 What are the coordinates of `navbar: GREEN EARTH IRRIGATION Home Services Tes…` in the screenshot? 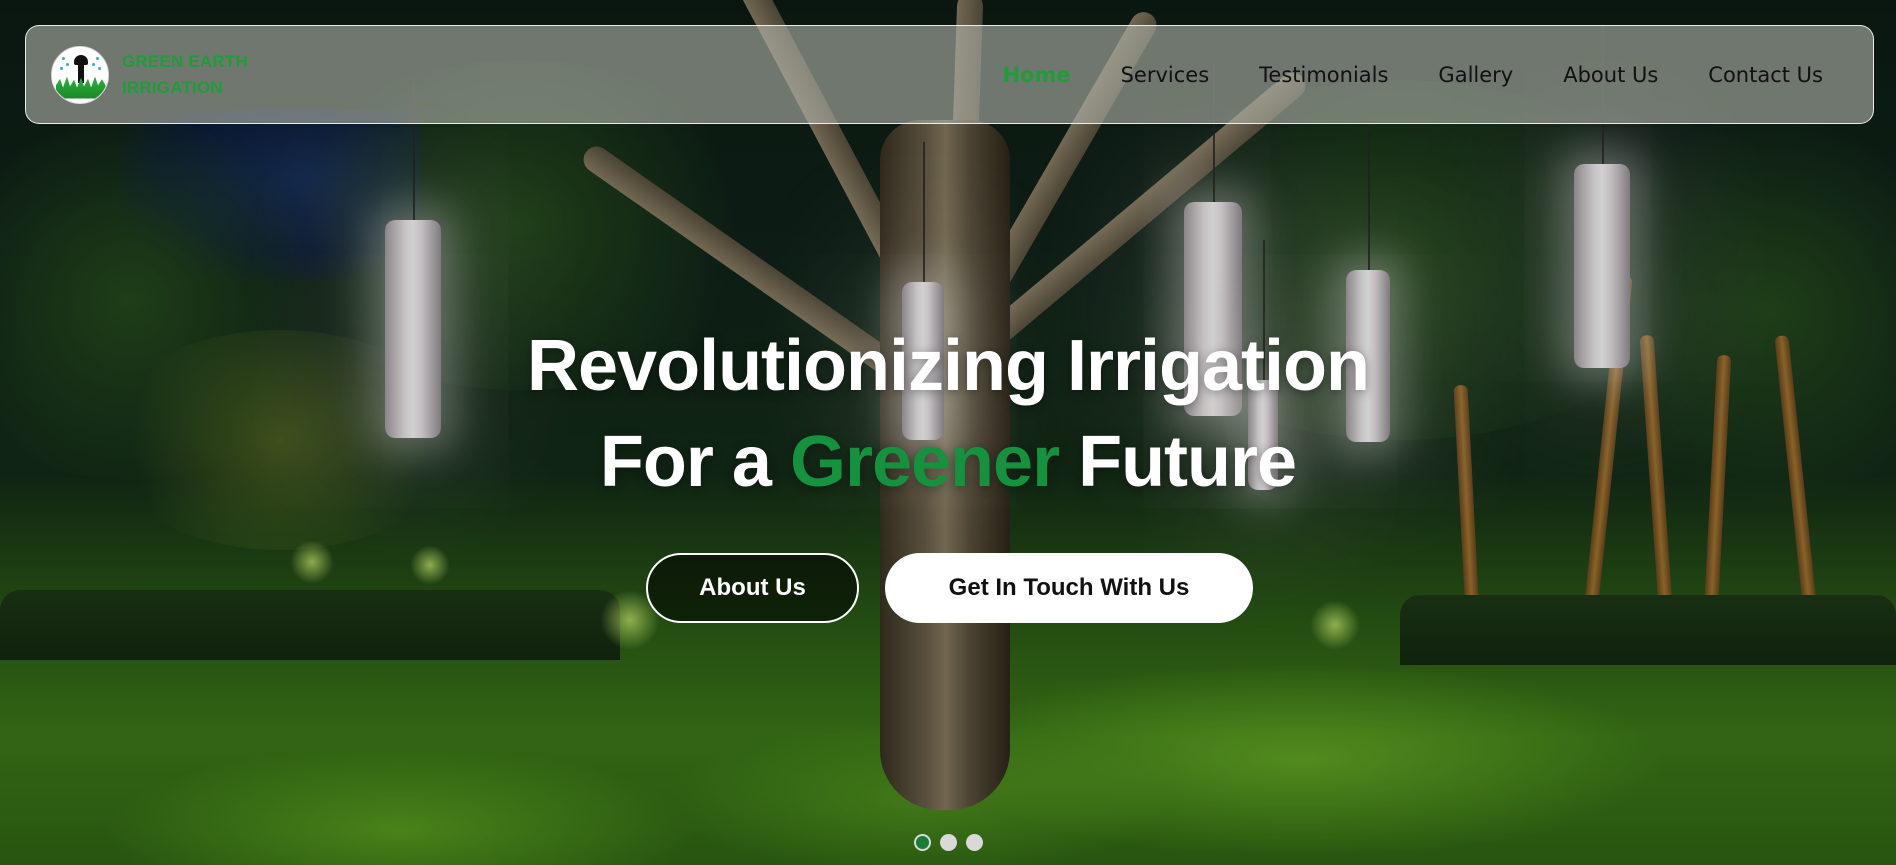 It's located at (949, 74).